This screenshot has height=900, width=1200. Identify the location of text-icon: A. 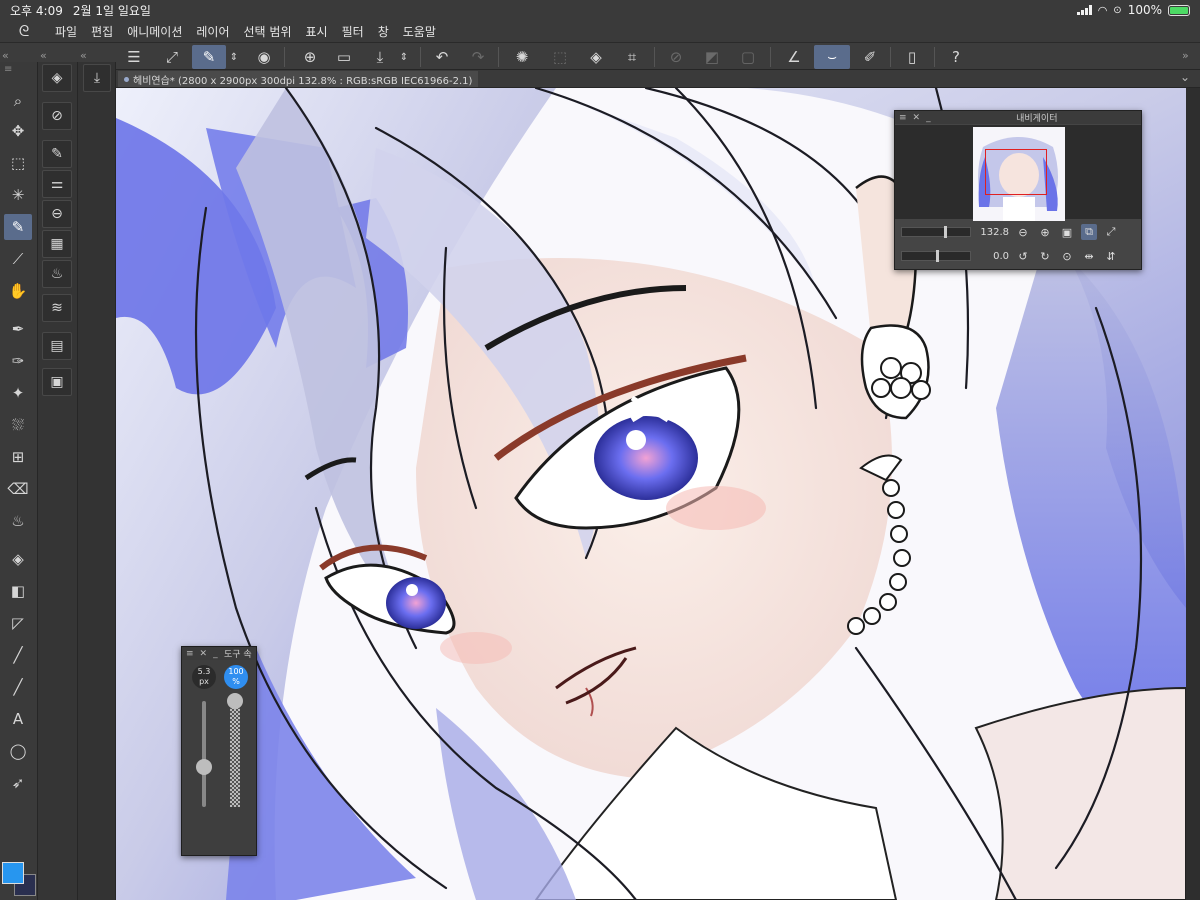
(18, 719).